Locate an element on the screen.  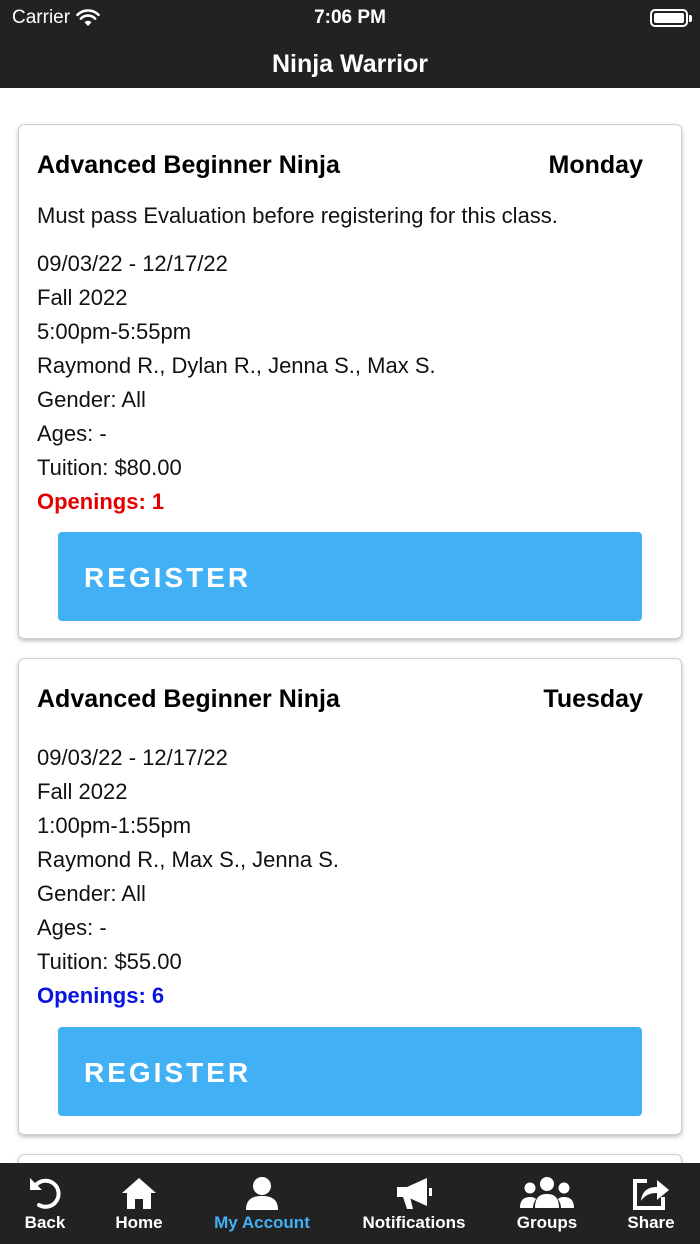
tab-label: My Account is located at coordinates (262, 1222).